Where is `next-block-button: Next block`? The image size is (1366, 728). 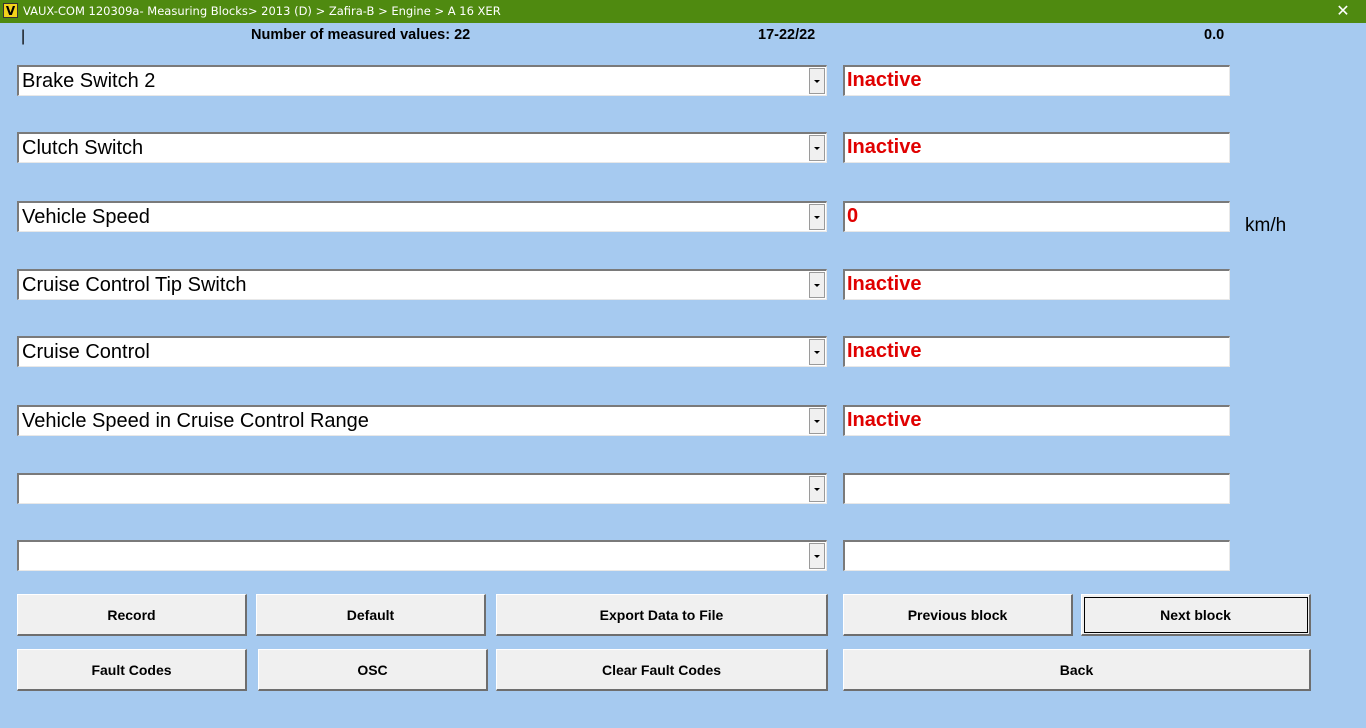
next-block-button: Next block is located at coordinates (1196, 615).